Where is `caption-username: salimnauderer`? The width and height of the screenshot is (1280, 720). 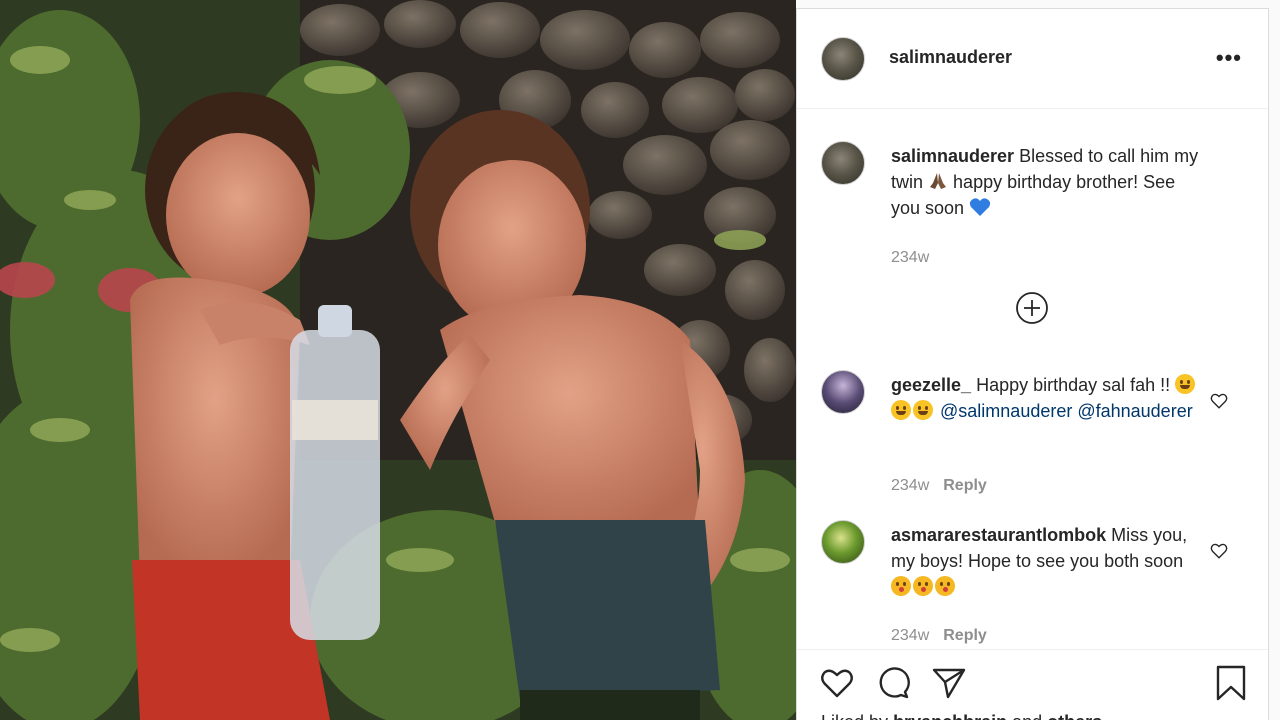
caption-username: salimnauderer is located at coordinates (952, 156).